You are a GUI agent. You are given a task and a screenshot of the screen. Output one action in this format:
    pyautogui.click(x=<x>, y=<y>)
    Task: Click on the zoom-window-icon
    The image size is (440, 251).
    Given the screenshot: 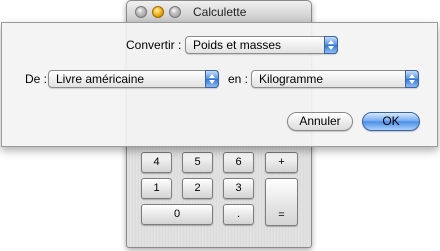 What is the action you would take?
    pyautogui.click(x=175, y=12)
    